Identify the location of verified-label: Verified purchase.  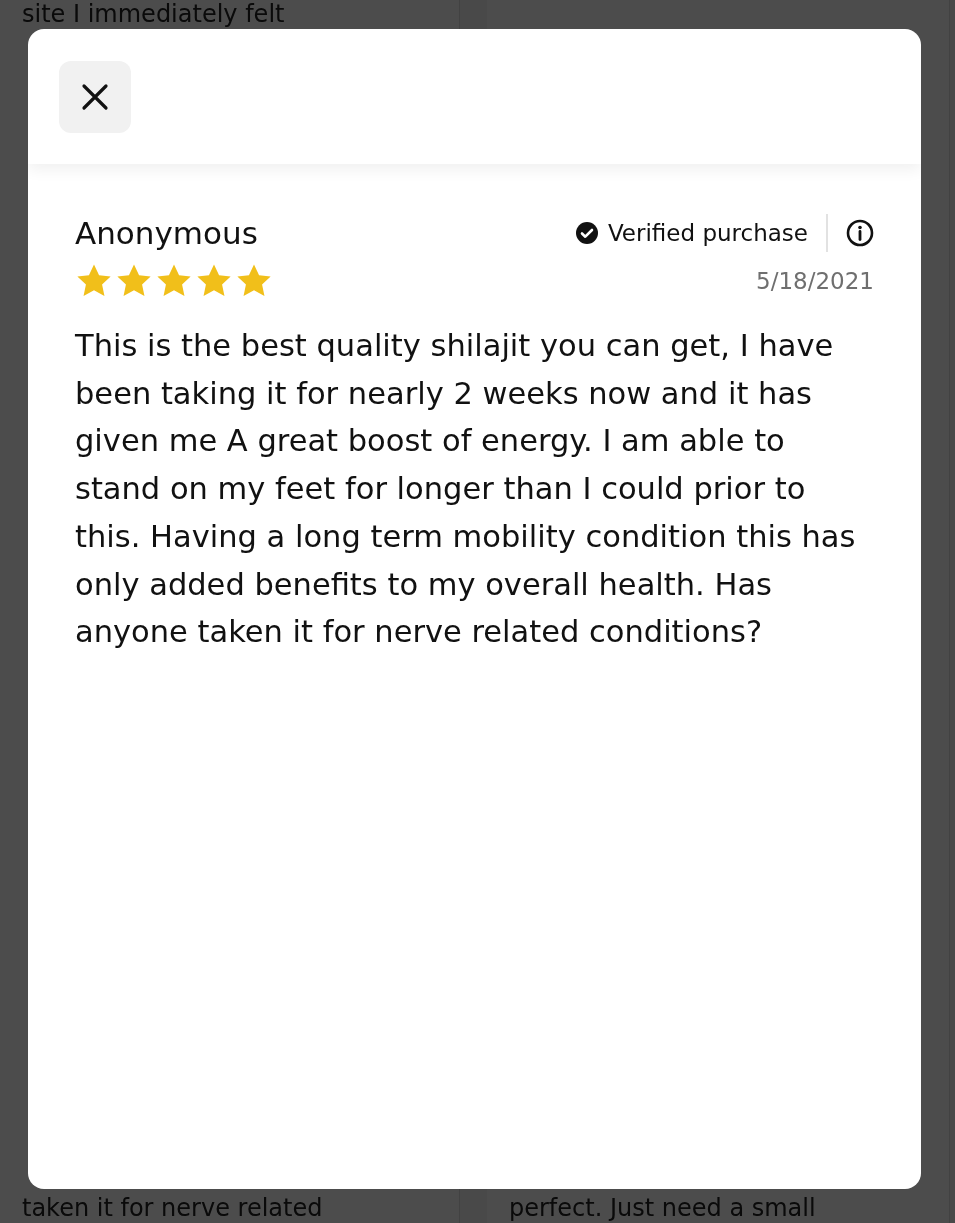
(707, 233).